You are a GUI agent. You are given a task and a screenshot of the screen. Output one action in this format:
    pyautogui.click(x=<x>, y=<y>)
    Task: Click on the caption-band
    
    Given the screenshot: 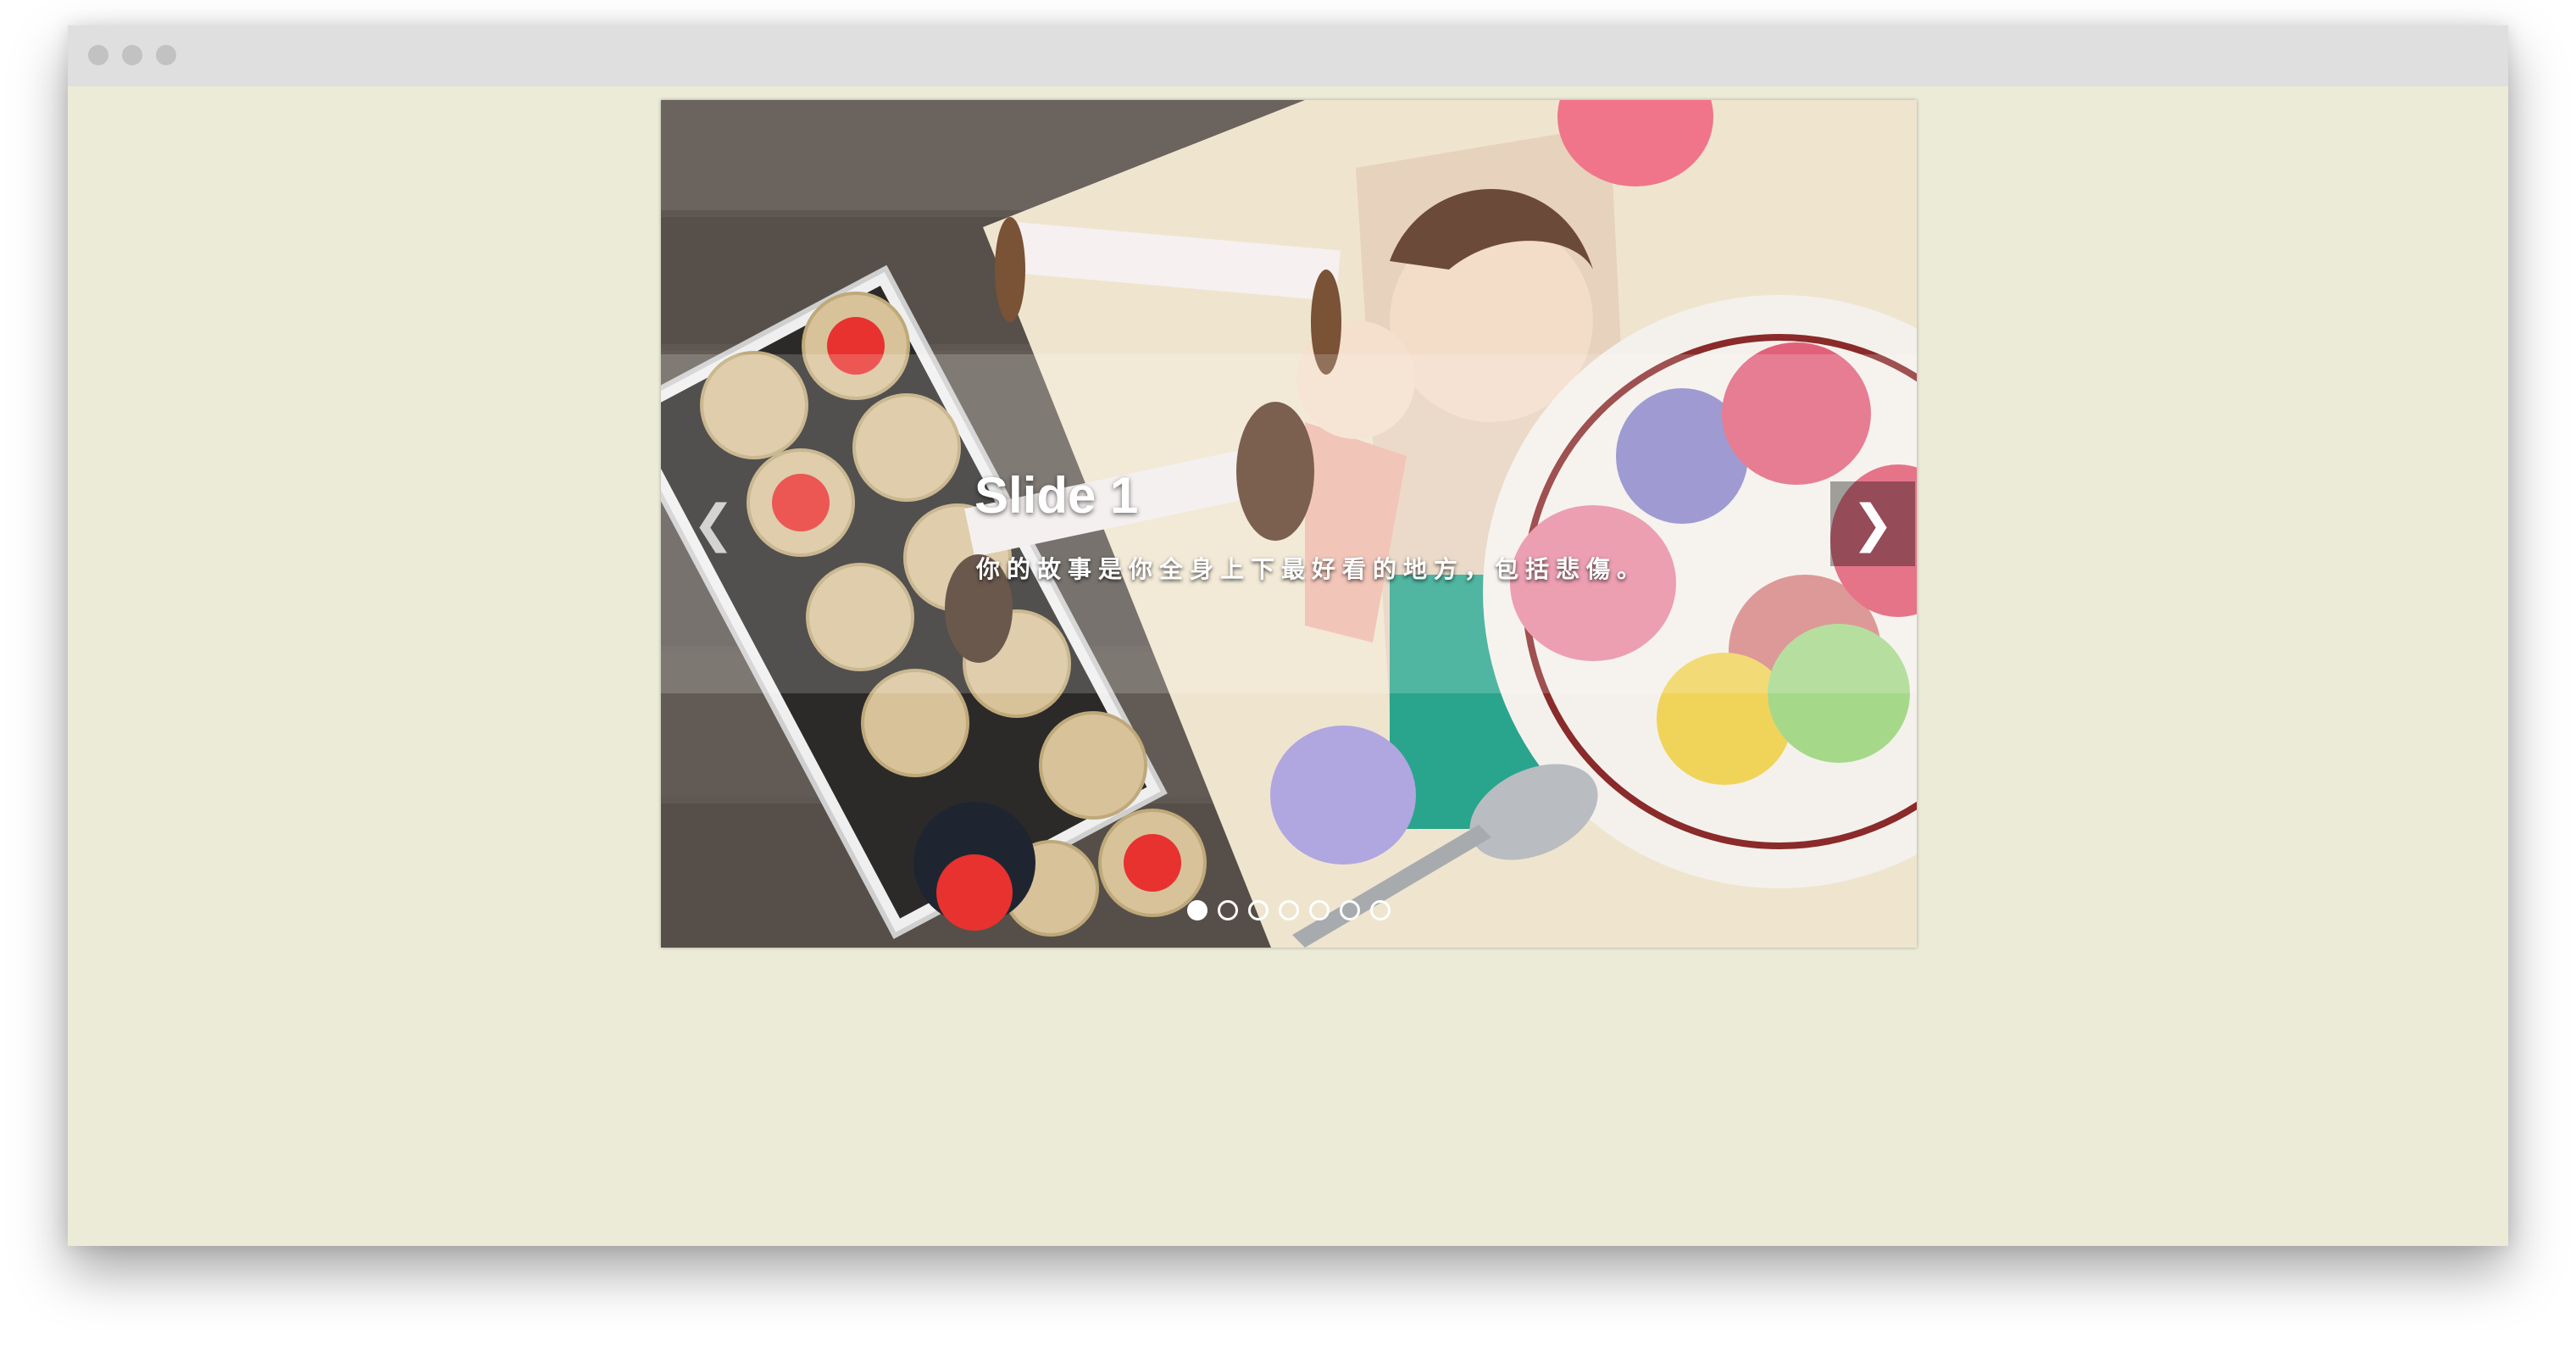 What is the action you would take?
    pyautogui.click(x=1289, y=523)
    